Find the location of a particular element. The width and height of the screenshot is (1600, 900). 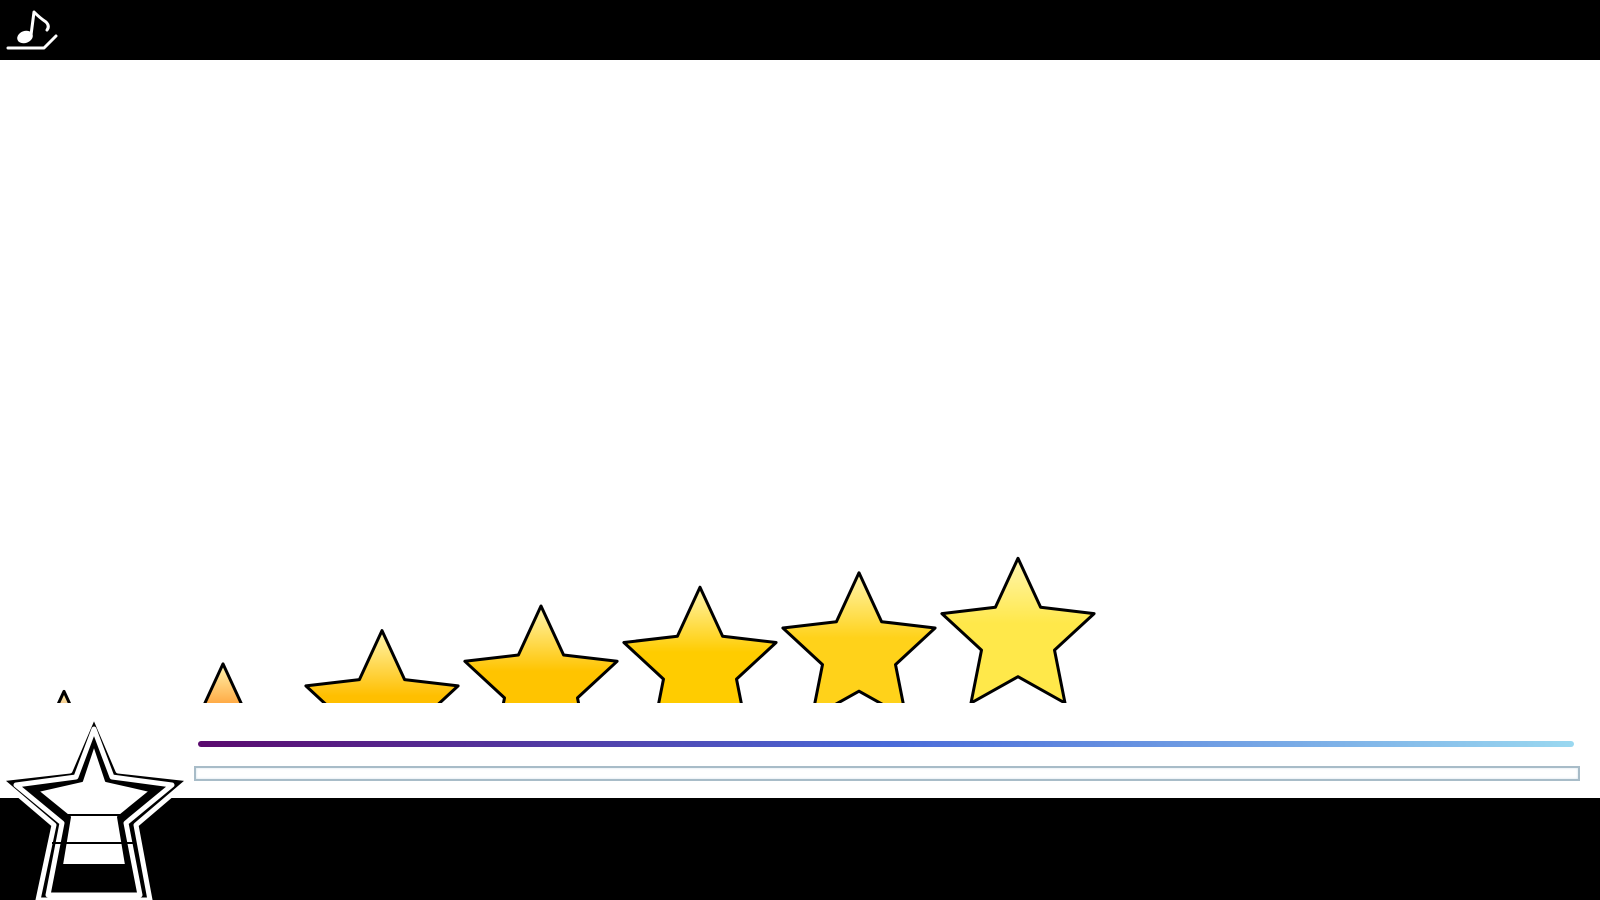

music-note-icon is located at coordinates (32, 30).